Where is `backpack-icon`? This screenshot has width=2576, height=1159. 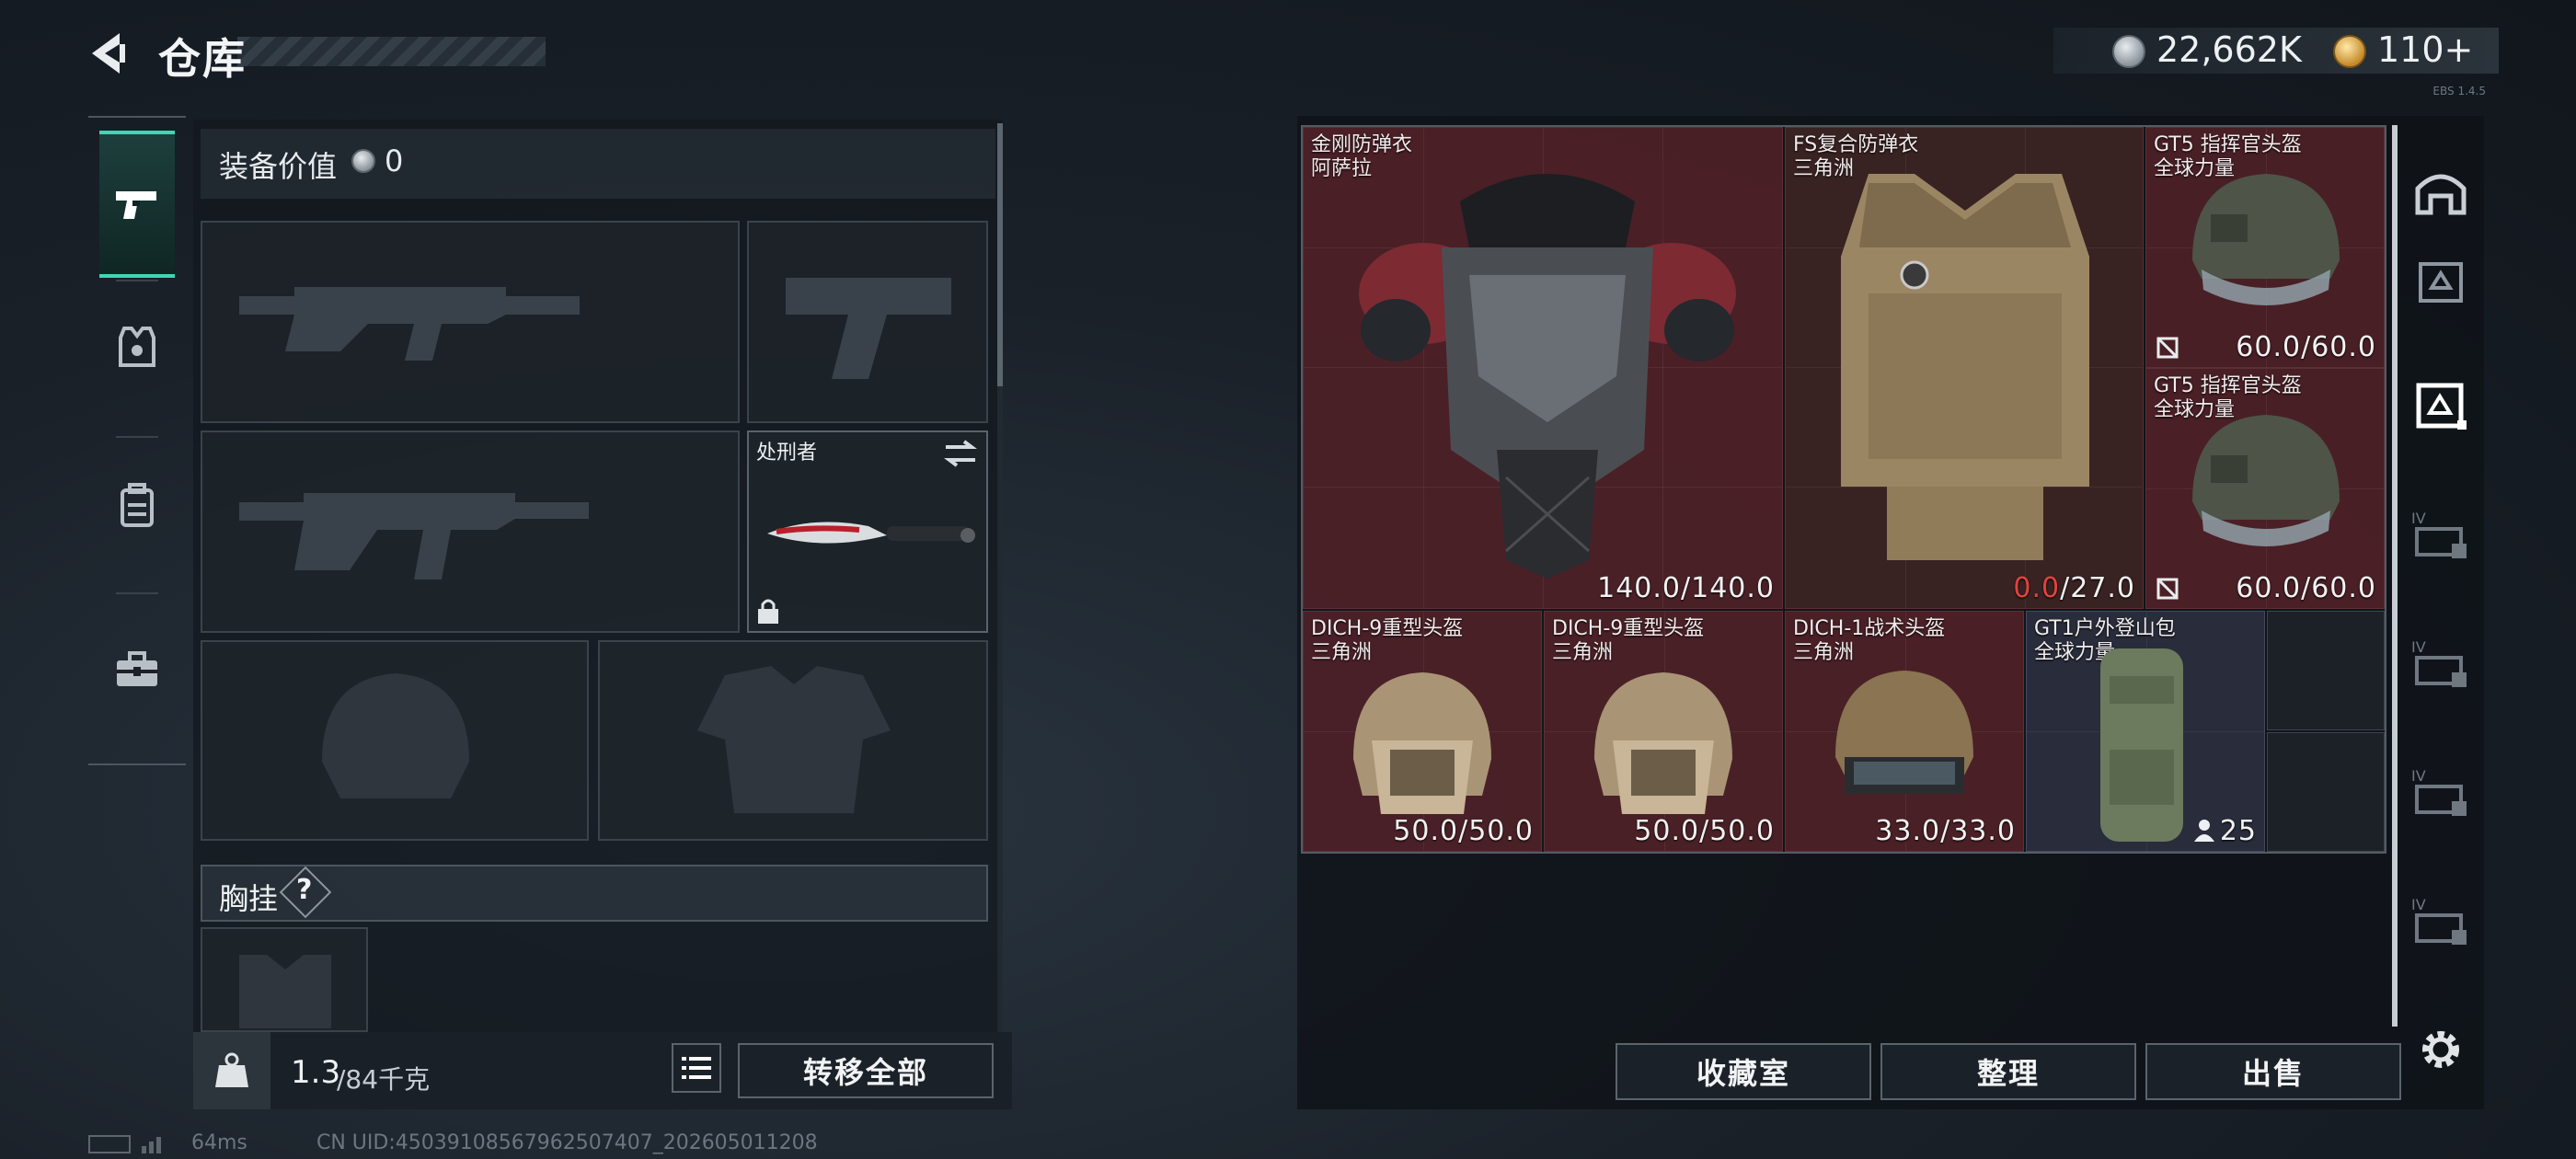 backpack-icon is located at coordinates (137, 505).